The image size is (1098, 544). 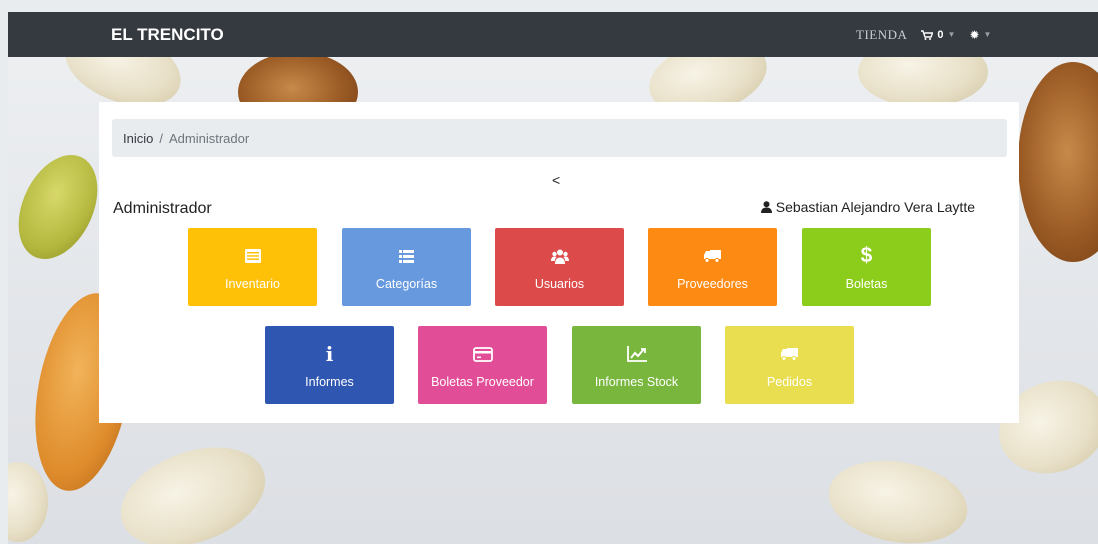 I want to click on user-name: Sebastian Alejandro Vera Laytte, so click(x=875, y=207).